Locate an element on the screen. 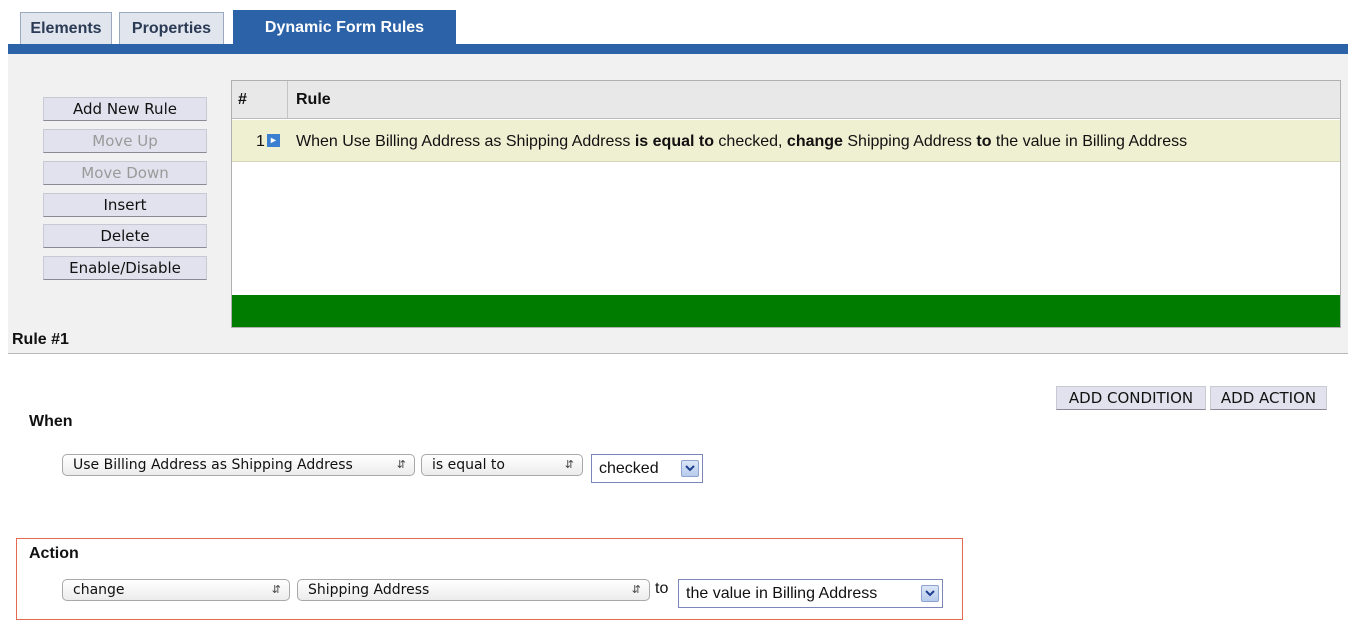 Image resolution: width=1348 pixels, height=620 pixels. add-action-button: ADD ACTION is located at coordinates (1268, 398).